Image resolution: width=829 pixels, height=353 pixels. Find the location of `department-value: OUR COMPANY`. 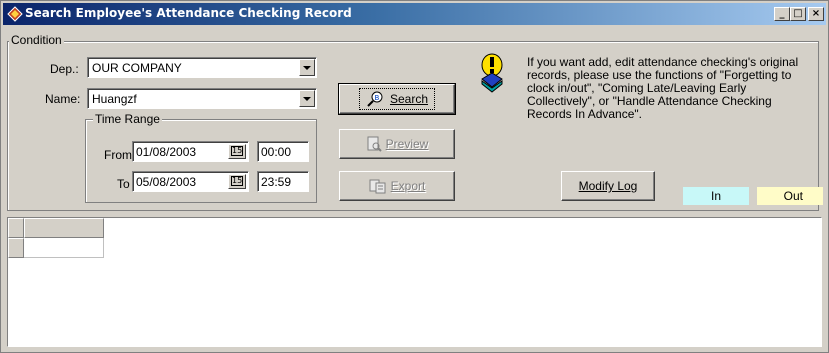

department-value: OUR COMPANY is located at coordinates (137, 68).